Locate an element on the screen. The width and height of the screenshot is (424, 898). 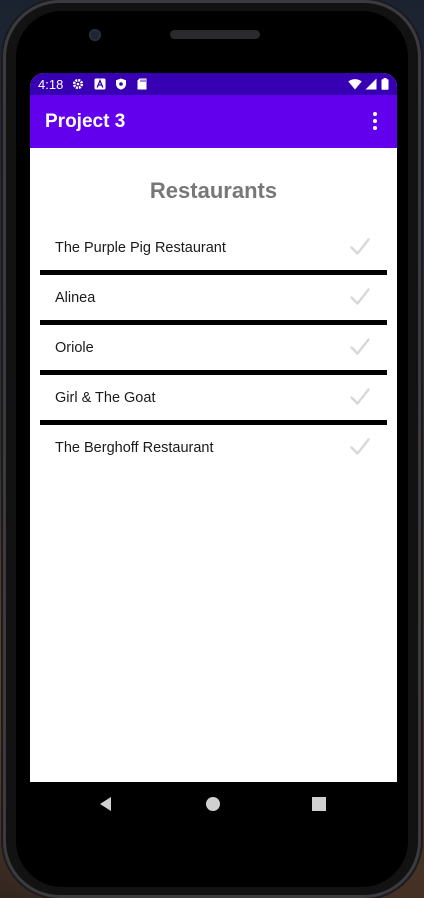
app-bar: Project 3 is located at coordinates (213, 121).